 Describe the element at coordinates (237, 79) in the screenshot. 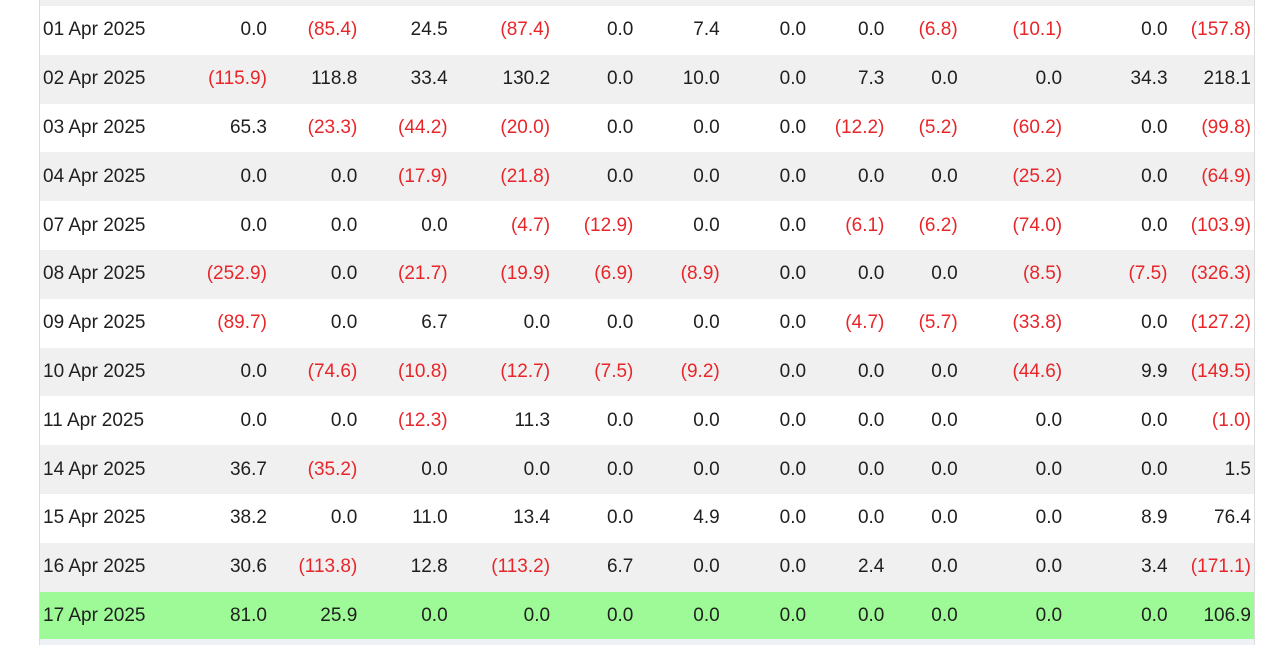

I see `value-cell: (115.9)` at that location.